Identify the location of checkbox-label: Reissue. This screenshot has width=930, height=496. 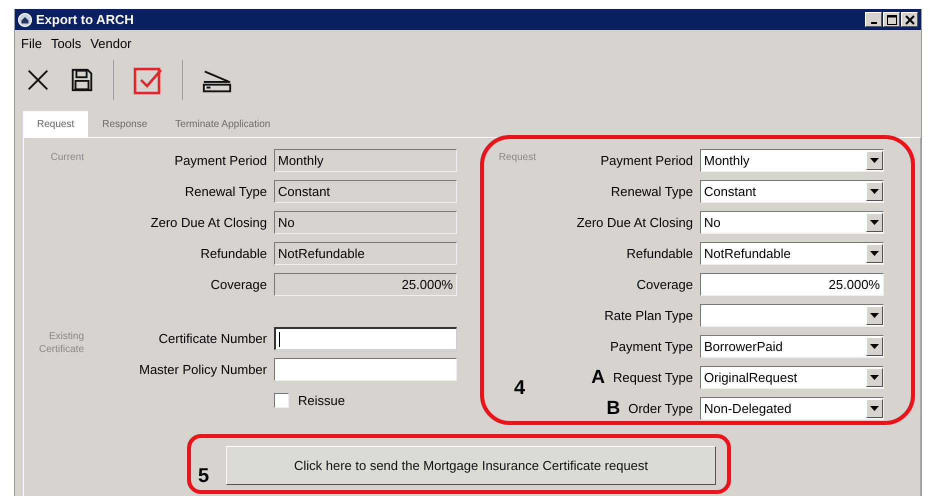
(321, 400).